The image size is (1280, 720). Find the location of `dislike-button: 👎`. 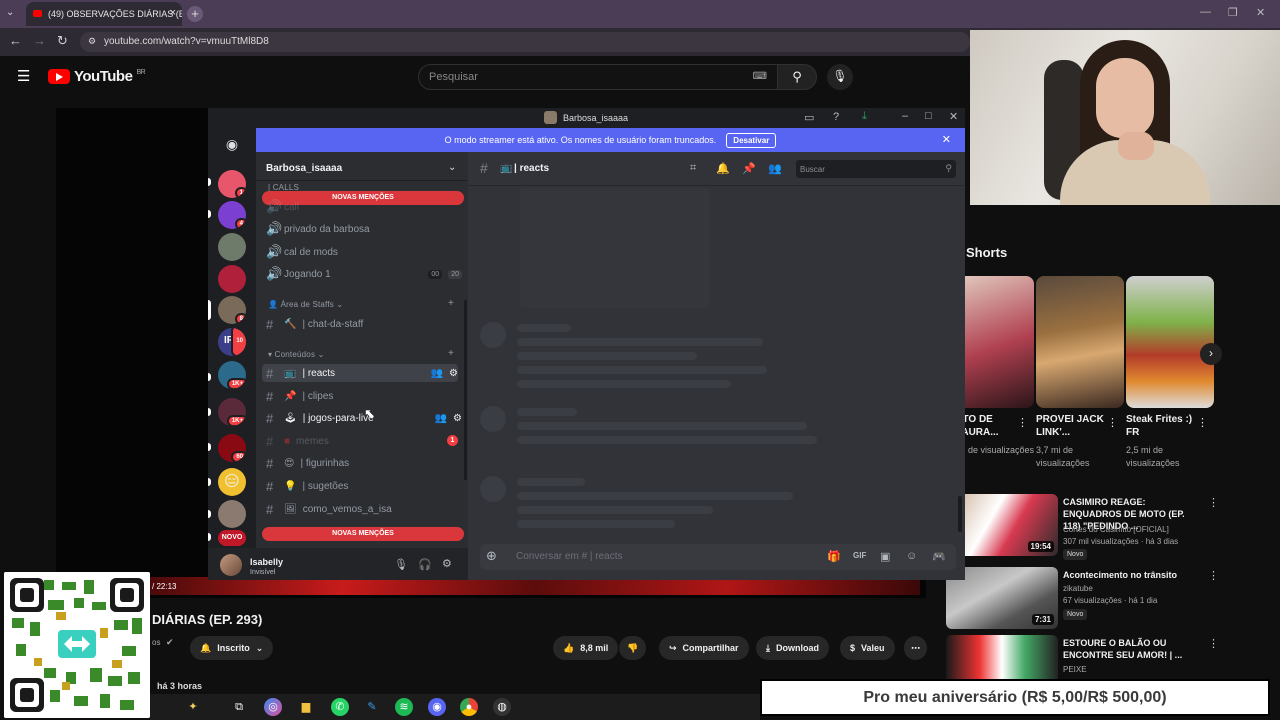

dislike-button: 👎 is located at coordinates (633, 648).